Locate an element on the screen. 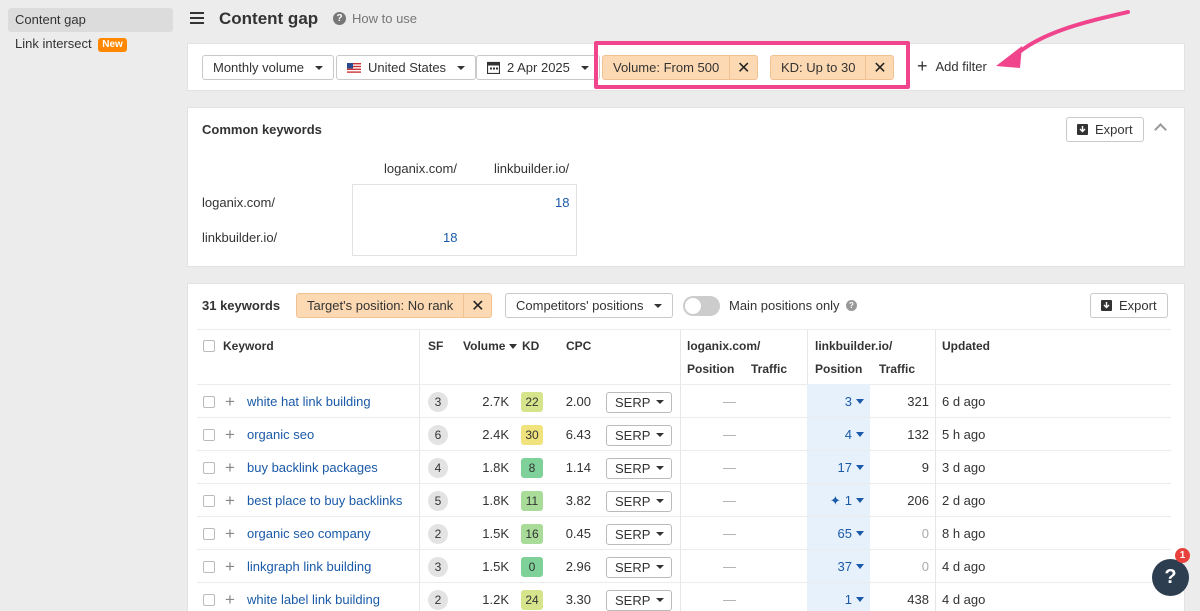  add-filter-button: + Add filter is located at coordinates (952, 66).